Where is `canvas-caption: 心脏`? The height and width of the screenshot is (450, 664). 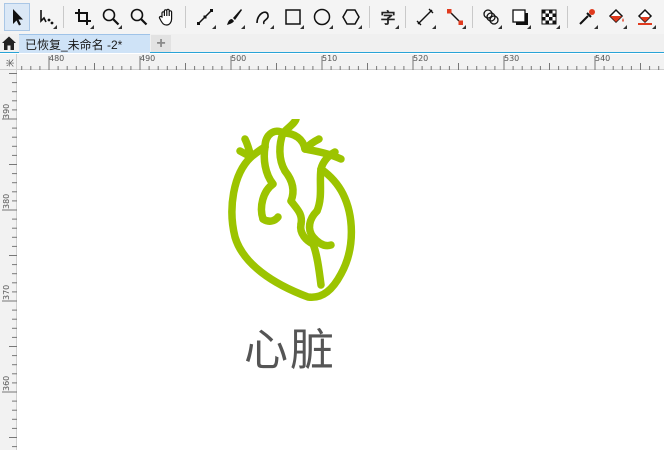 canvas-caption: 心脏 is located at coordinates (290, 351).